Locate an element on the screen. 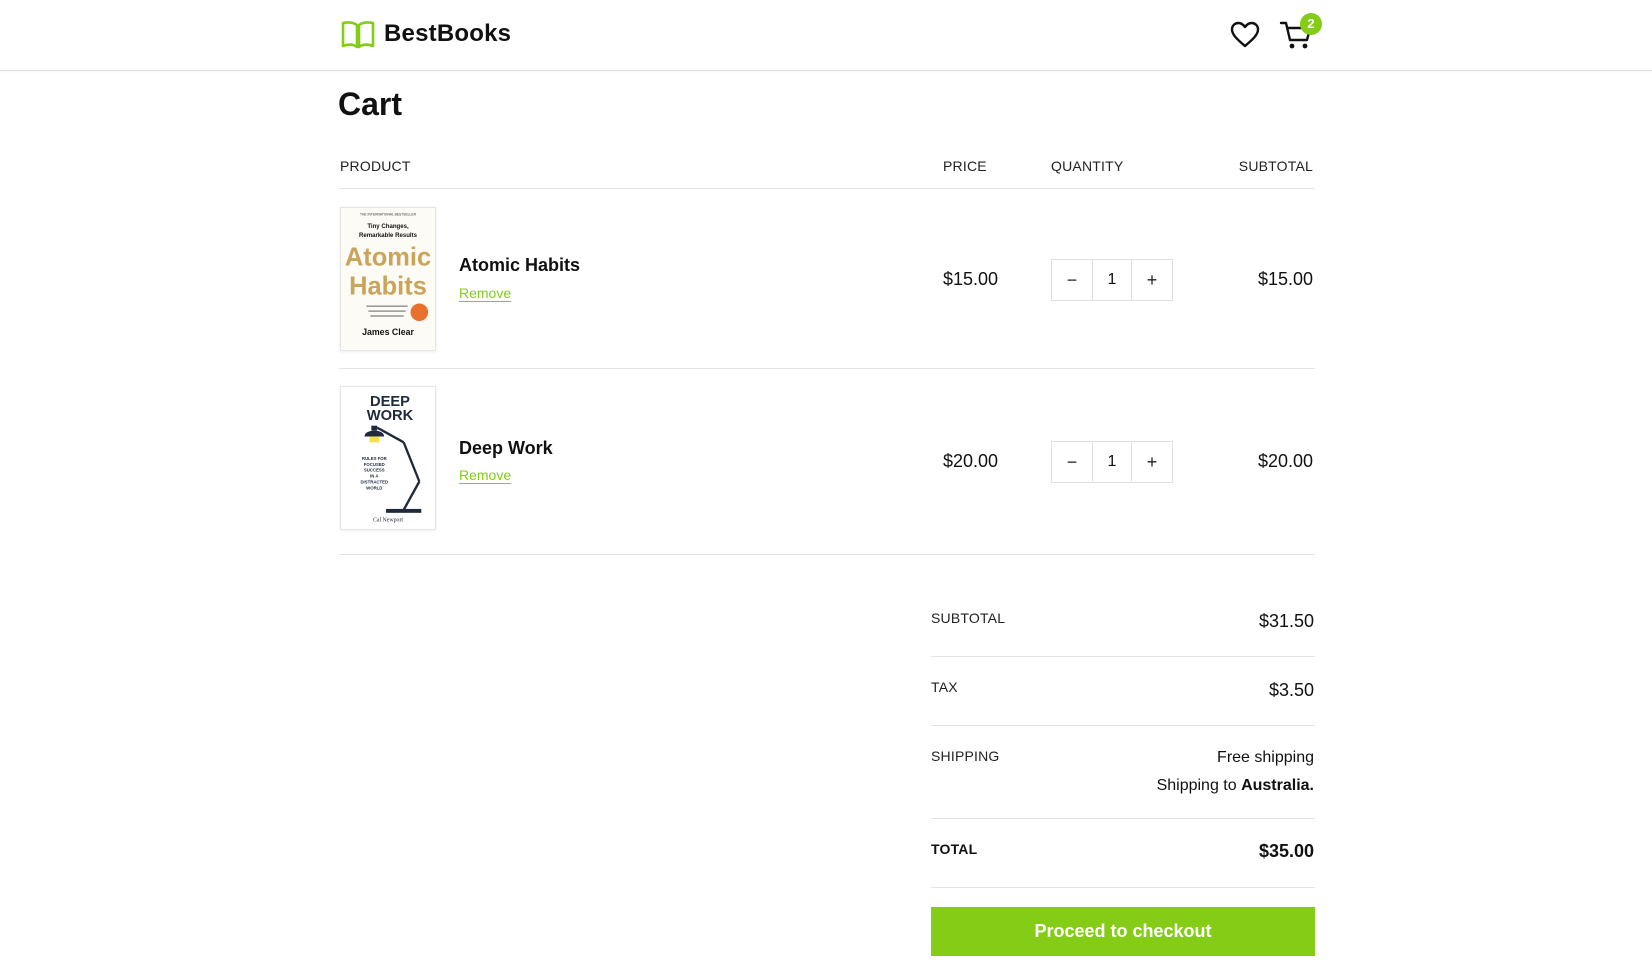  line-subtotal: $20.00 is located at coordinates (1285, 461).